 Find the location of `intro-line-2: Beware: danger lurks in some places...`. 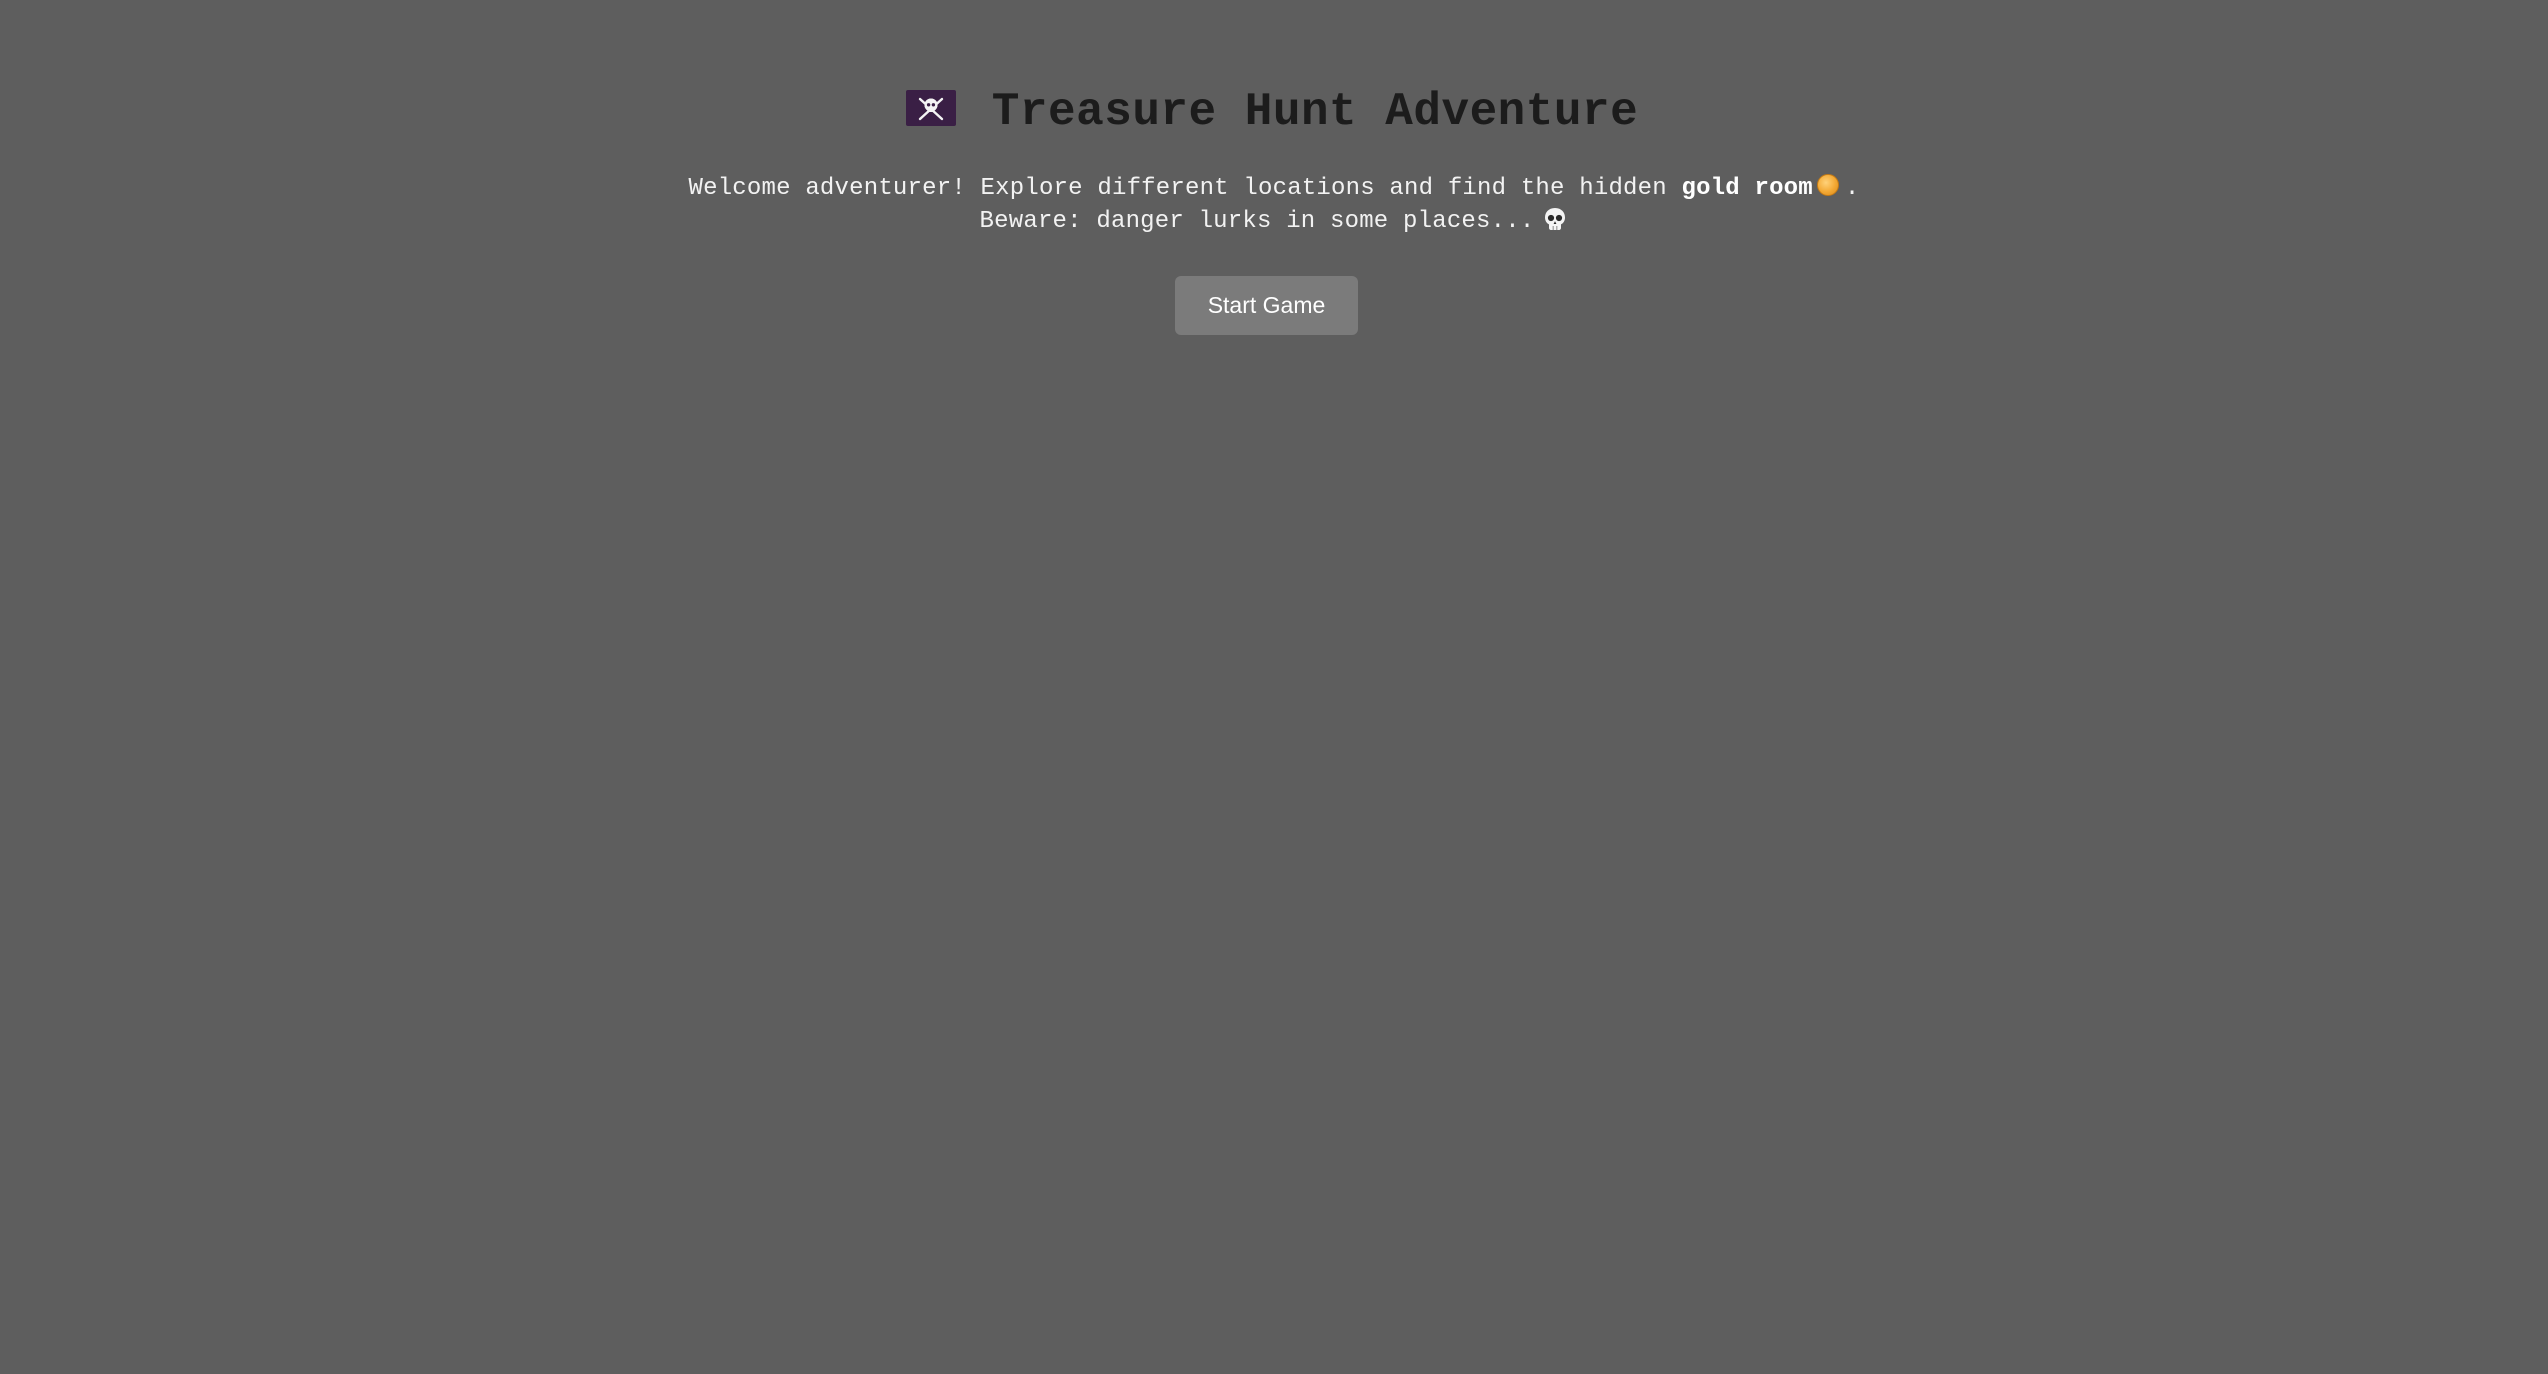

intro-line-2: Beware: danger lurks in some places... is located at coordinates (1274, 224).